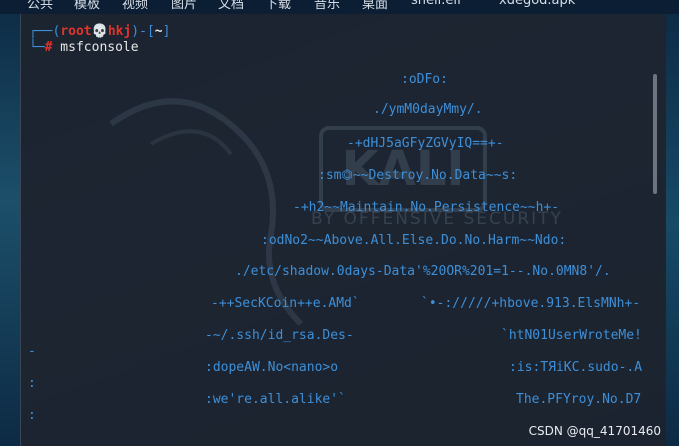  What do you see at coordinates (135, 6) in the screenshot?
I see `desktop-icon-label: 视频` at bounding box center [135, 6].